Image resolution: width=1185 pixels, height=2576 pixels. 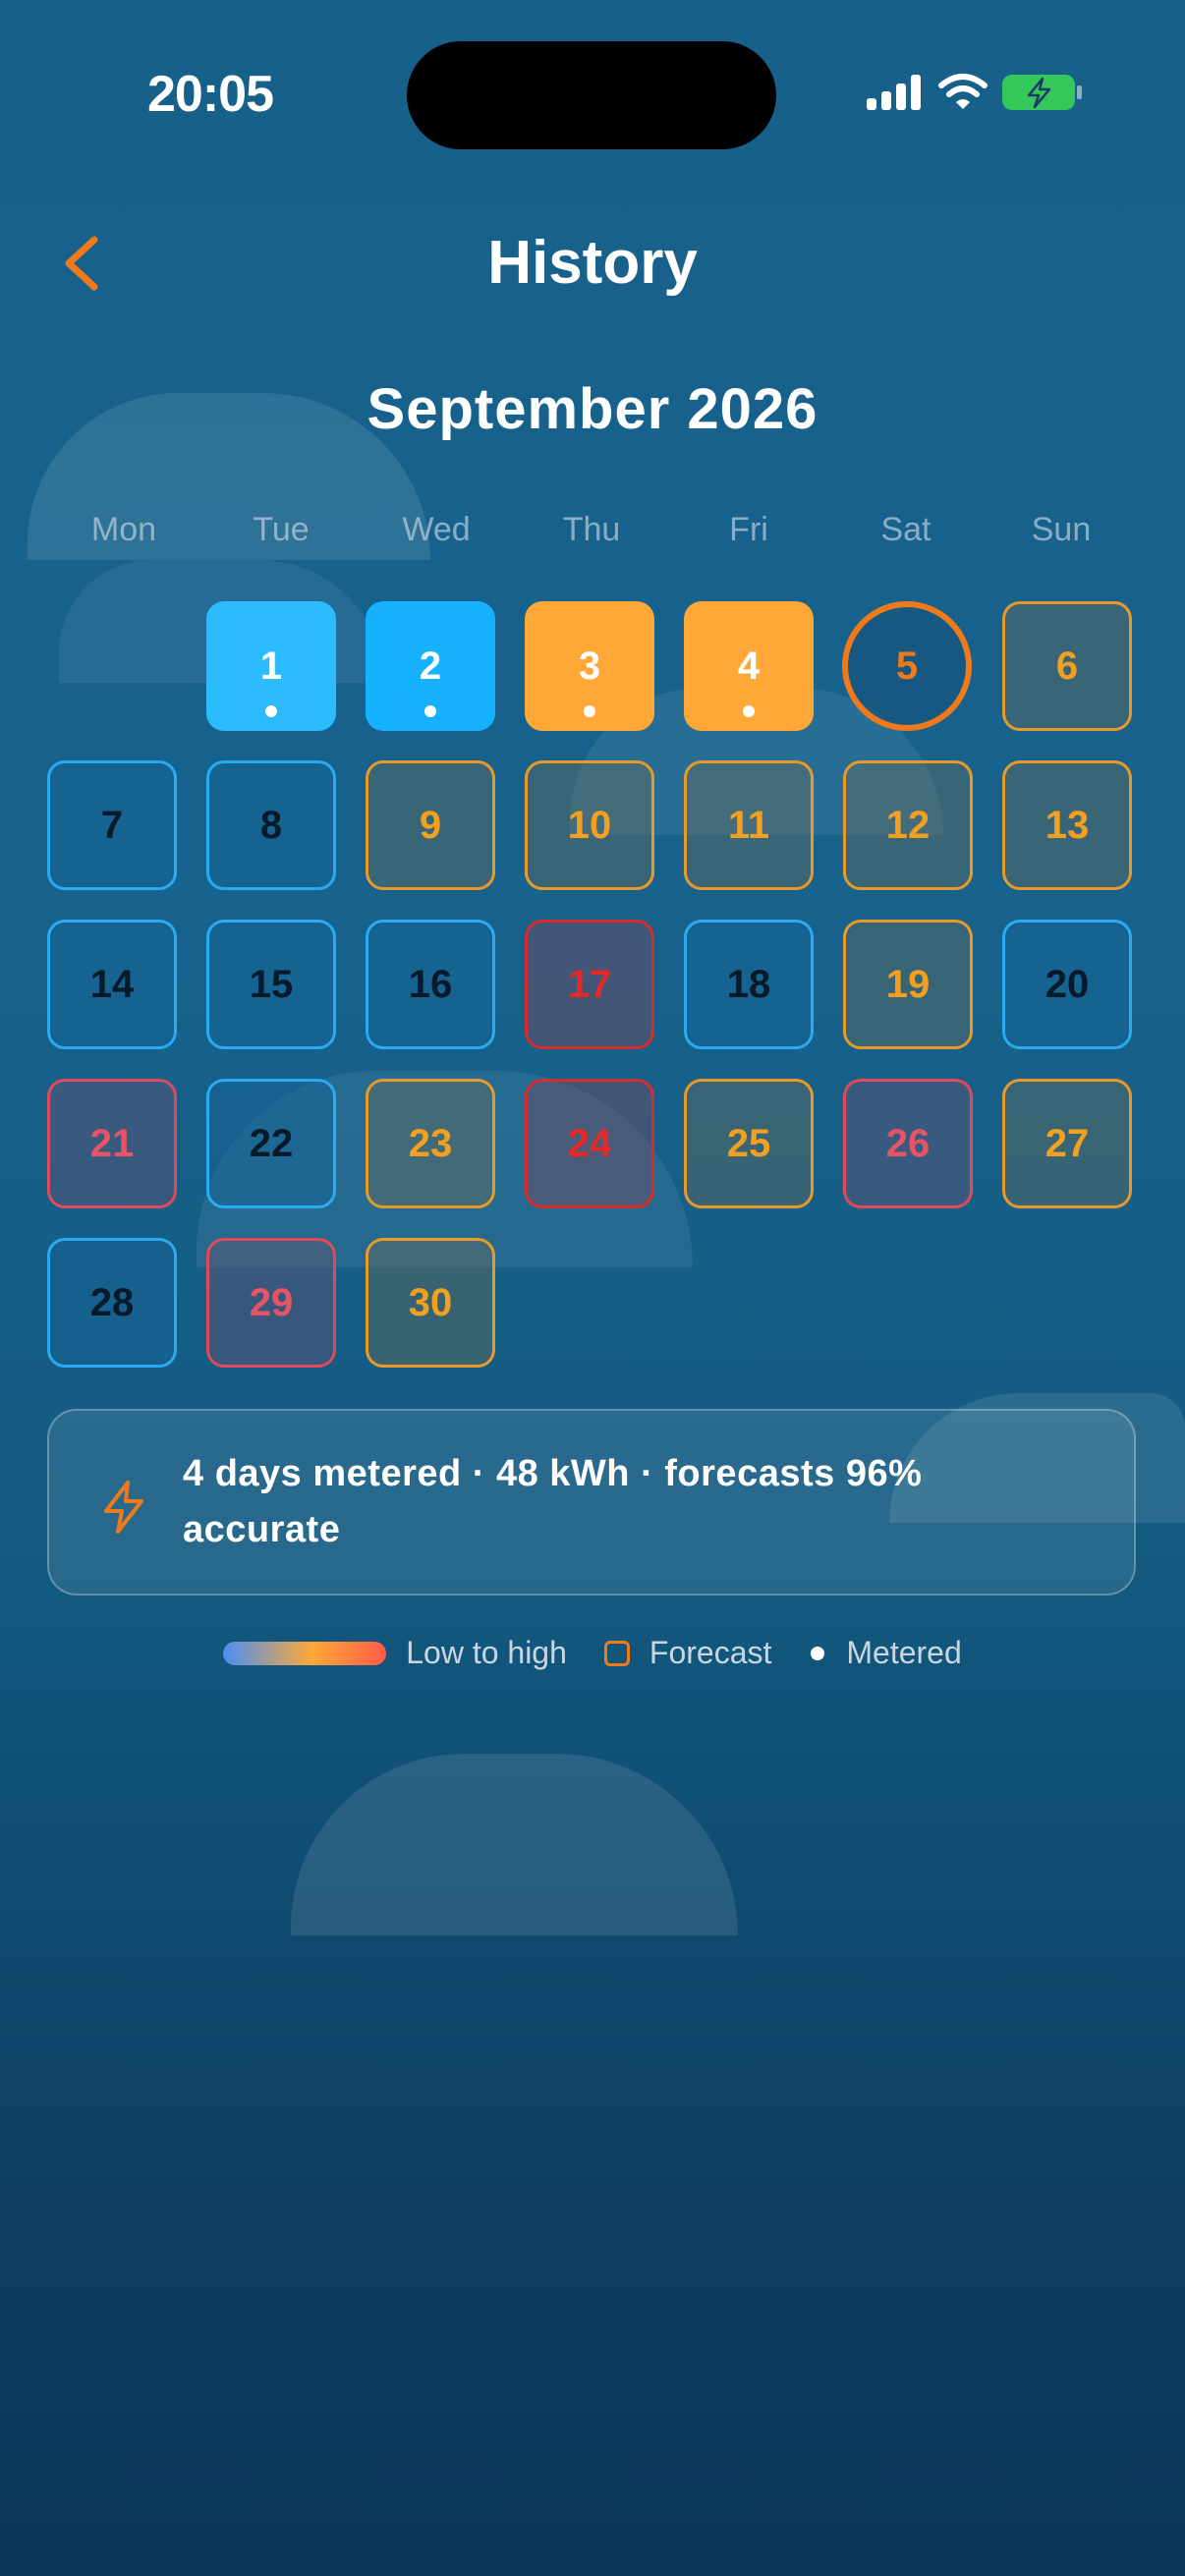 I want to click on legend-forecast-swatch, so click(x=617, y=1653).